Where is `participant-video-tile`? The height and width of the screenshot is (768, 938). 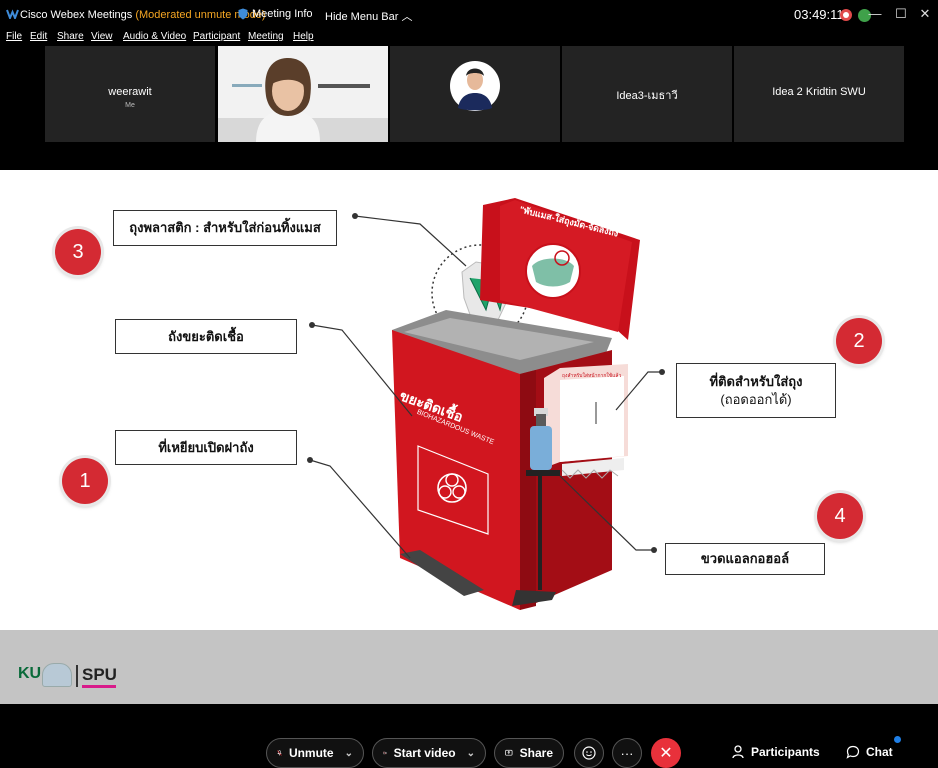
participant-video-tile is located at coordinates (303, 94).